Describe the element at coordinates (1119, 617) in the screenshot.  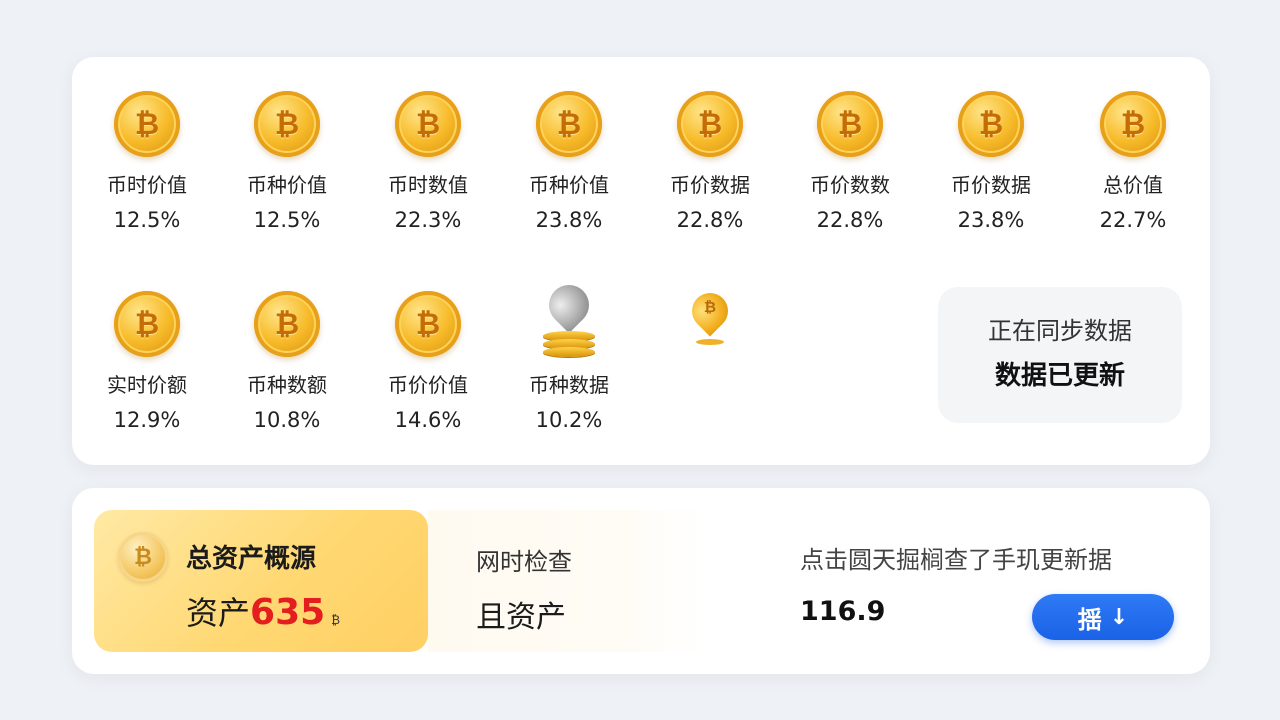
I see `arrow-down-icon: ↓` at that location.